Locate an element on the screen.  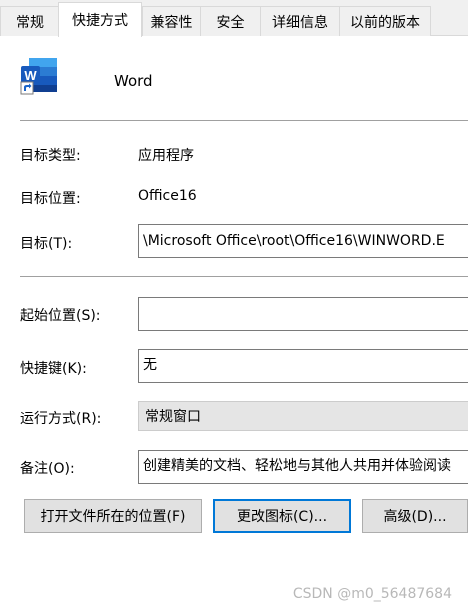
comment-input-text: 创建精美的文档、轻松地与其他人共用并体验阅读 is located at coordinates (297, 466).